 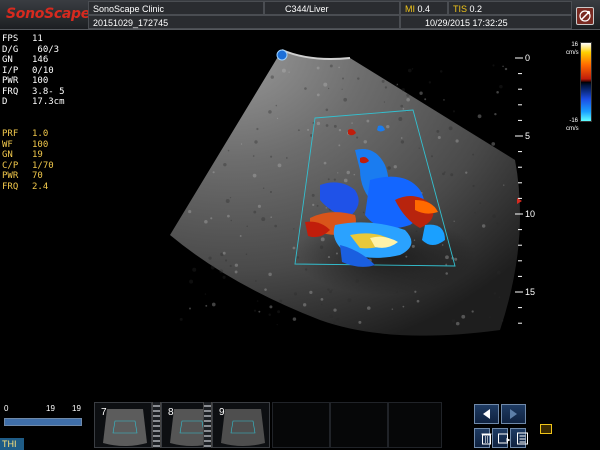 I want to click on delete-button, so click(x=483, y=438).